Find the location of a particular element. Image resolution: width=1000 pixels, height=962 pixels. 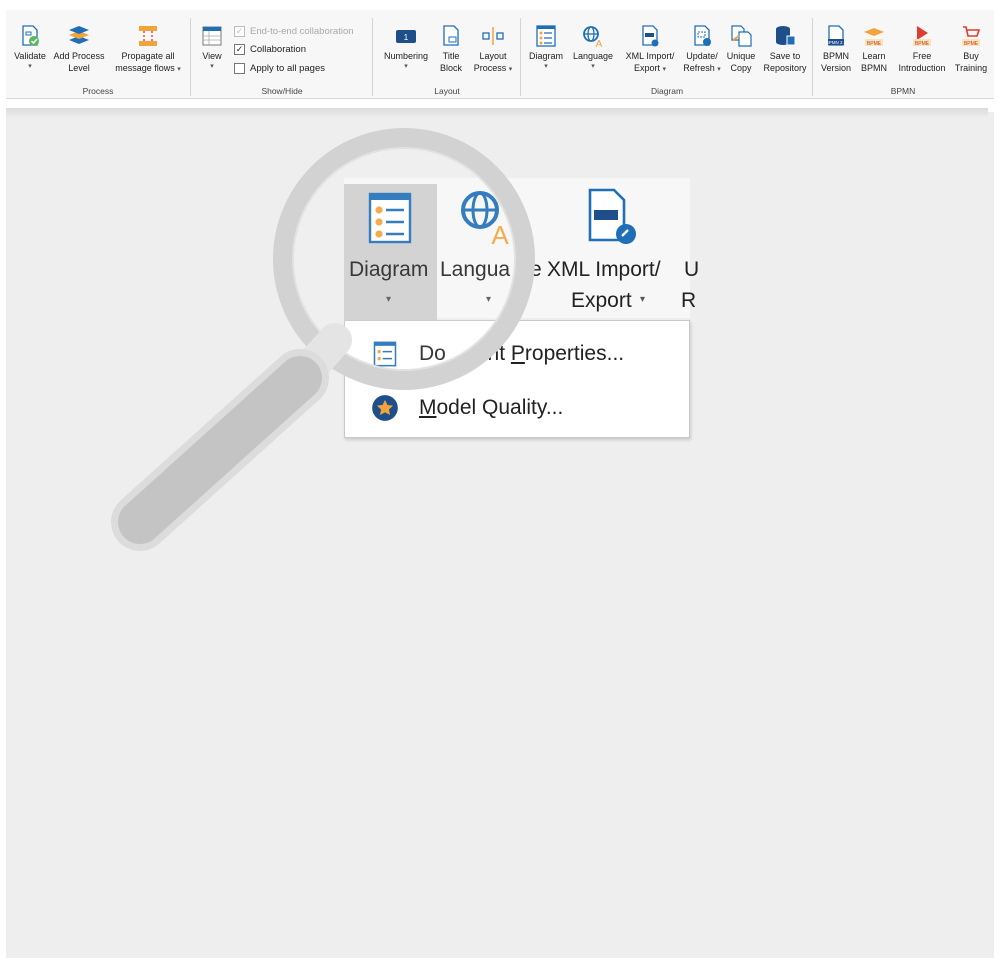

learn-label-2: BPMN is located at coordinates (873, 68).